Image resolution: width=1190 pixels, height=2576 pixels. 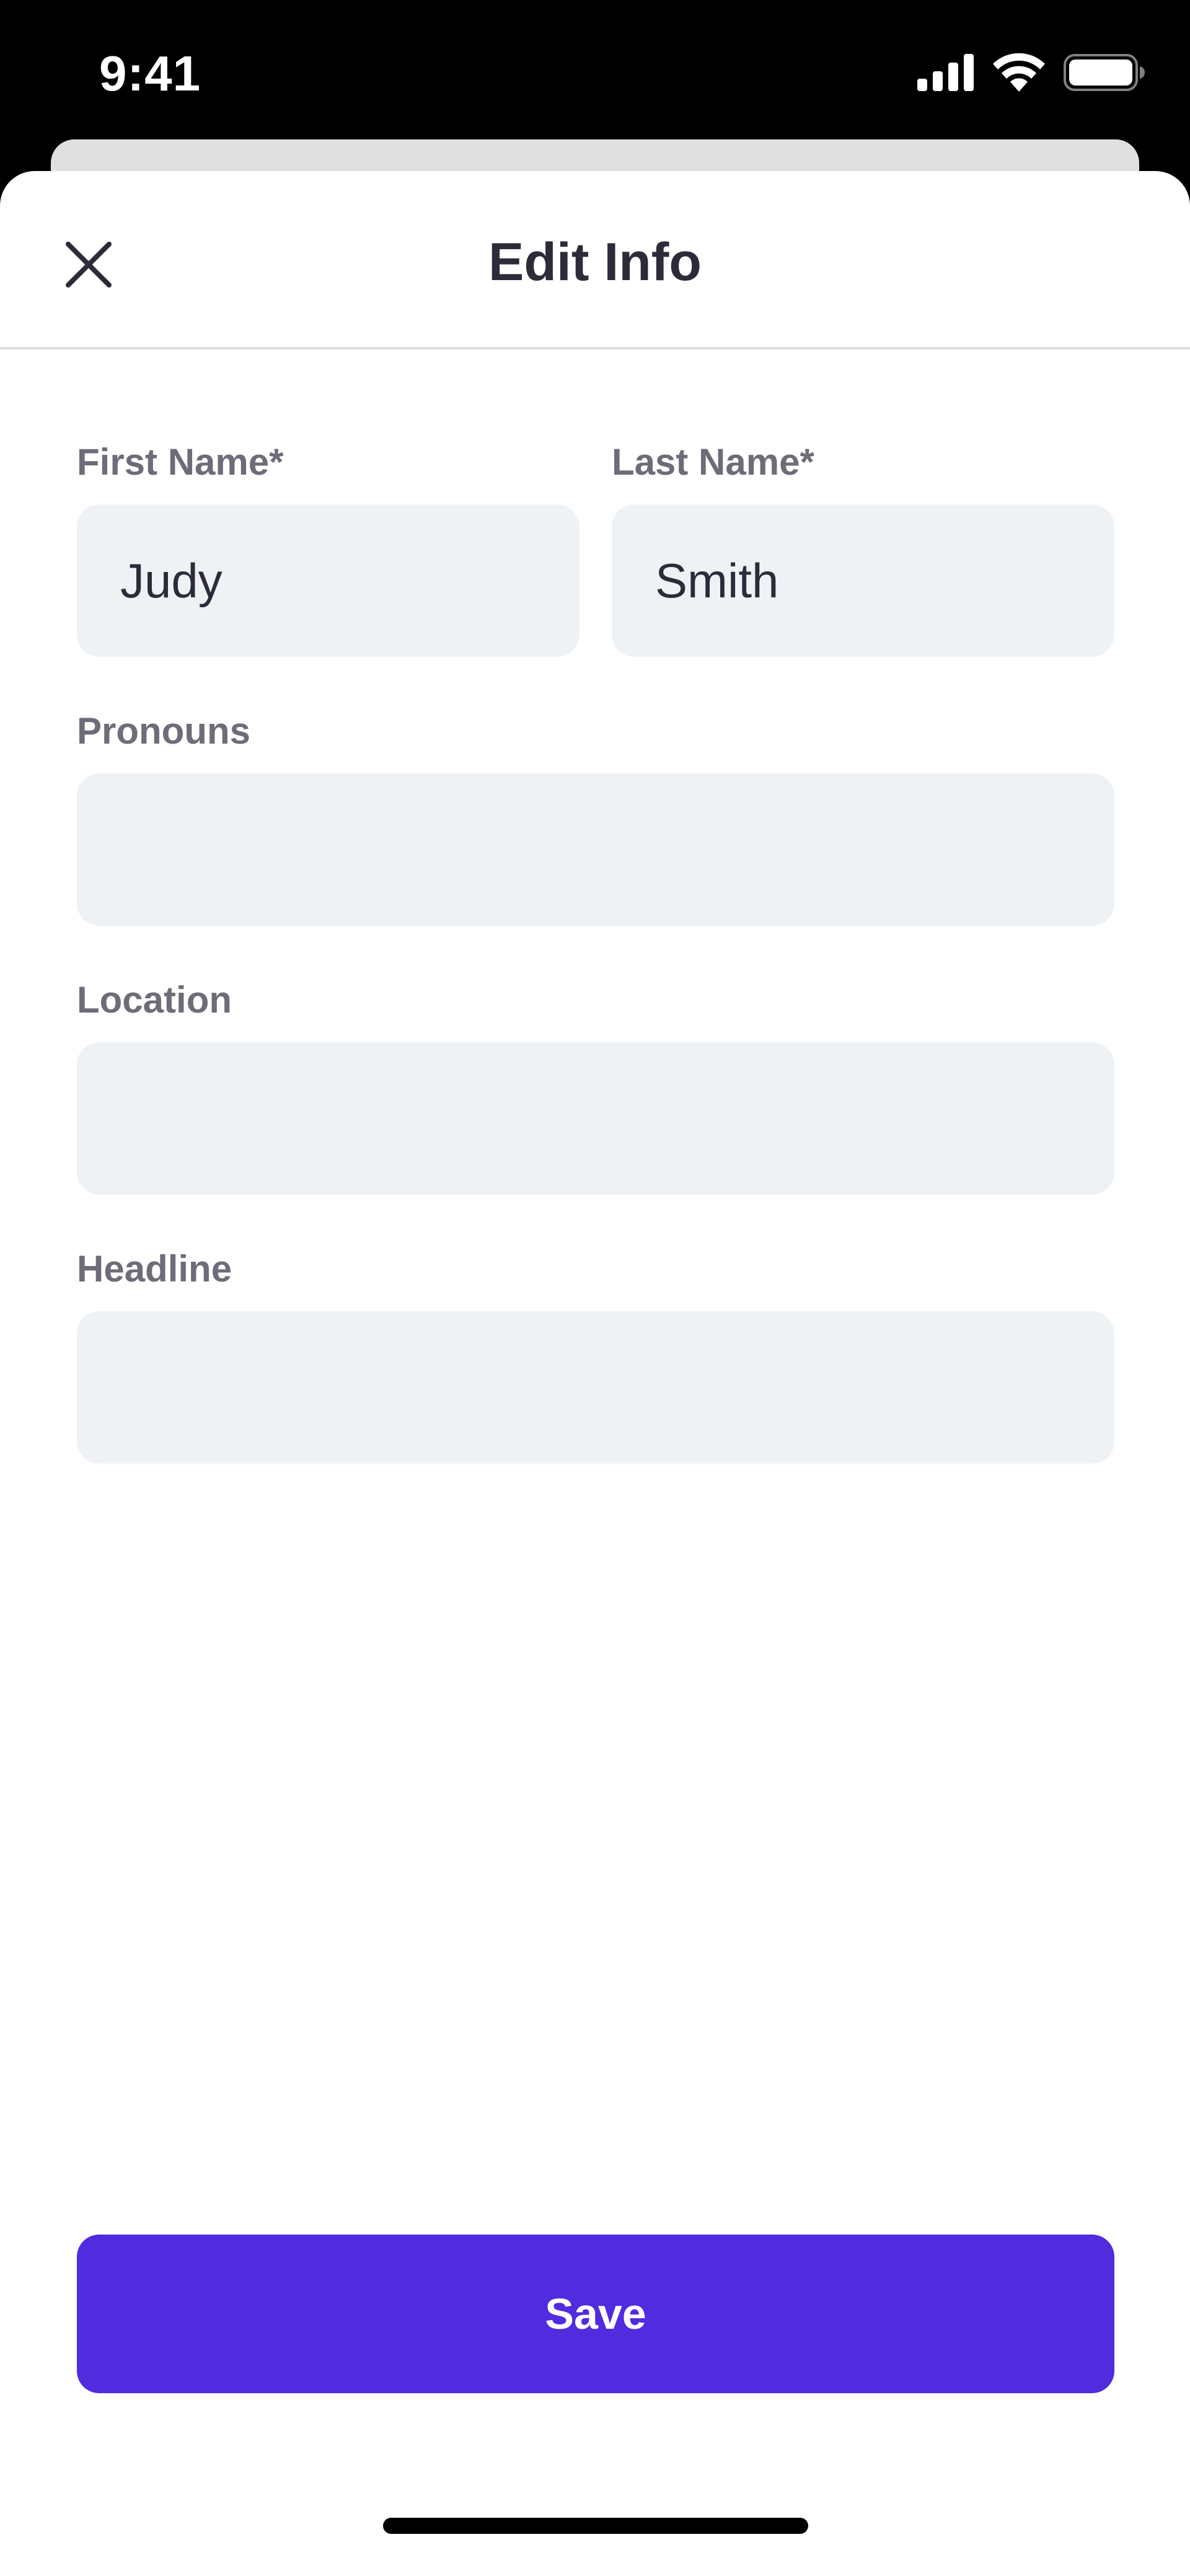 I want to click on location-field-group: Location, so click(x=595, y=1085).